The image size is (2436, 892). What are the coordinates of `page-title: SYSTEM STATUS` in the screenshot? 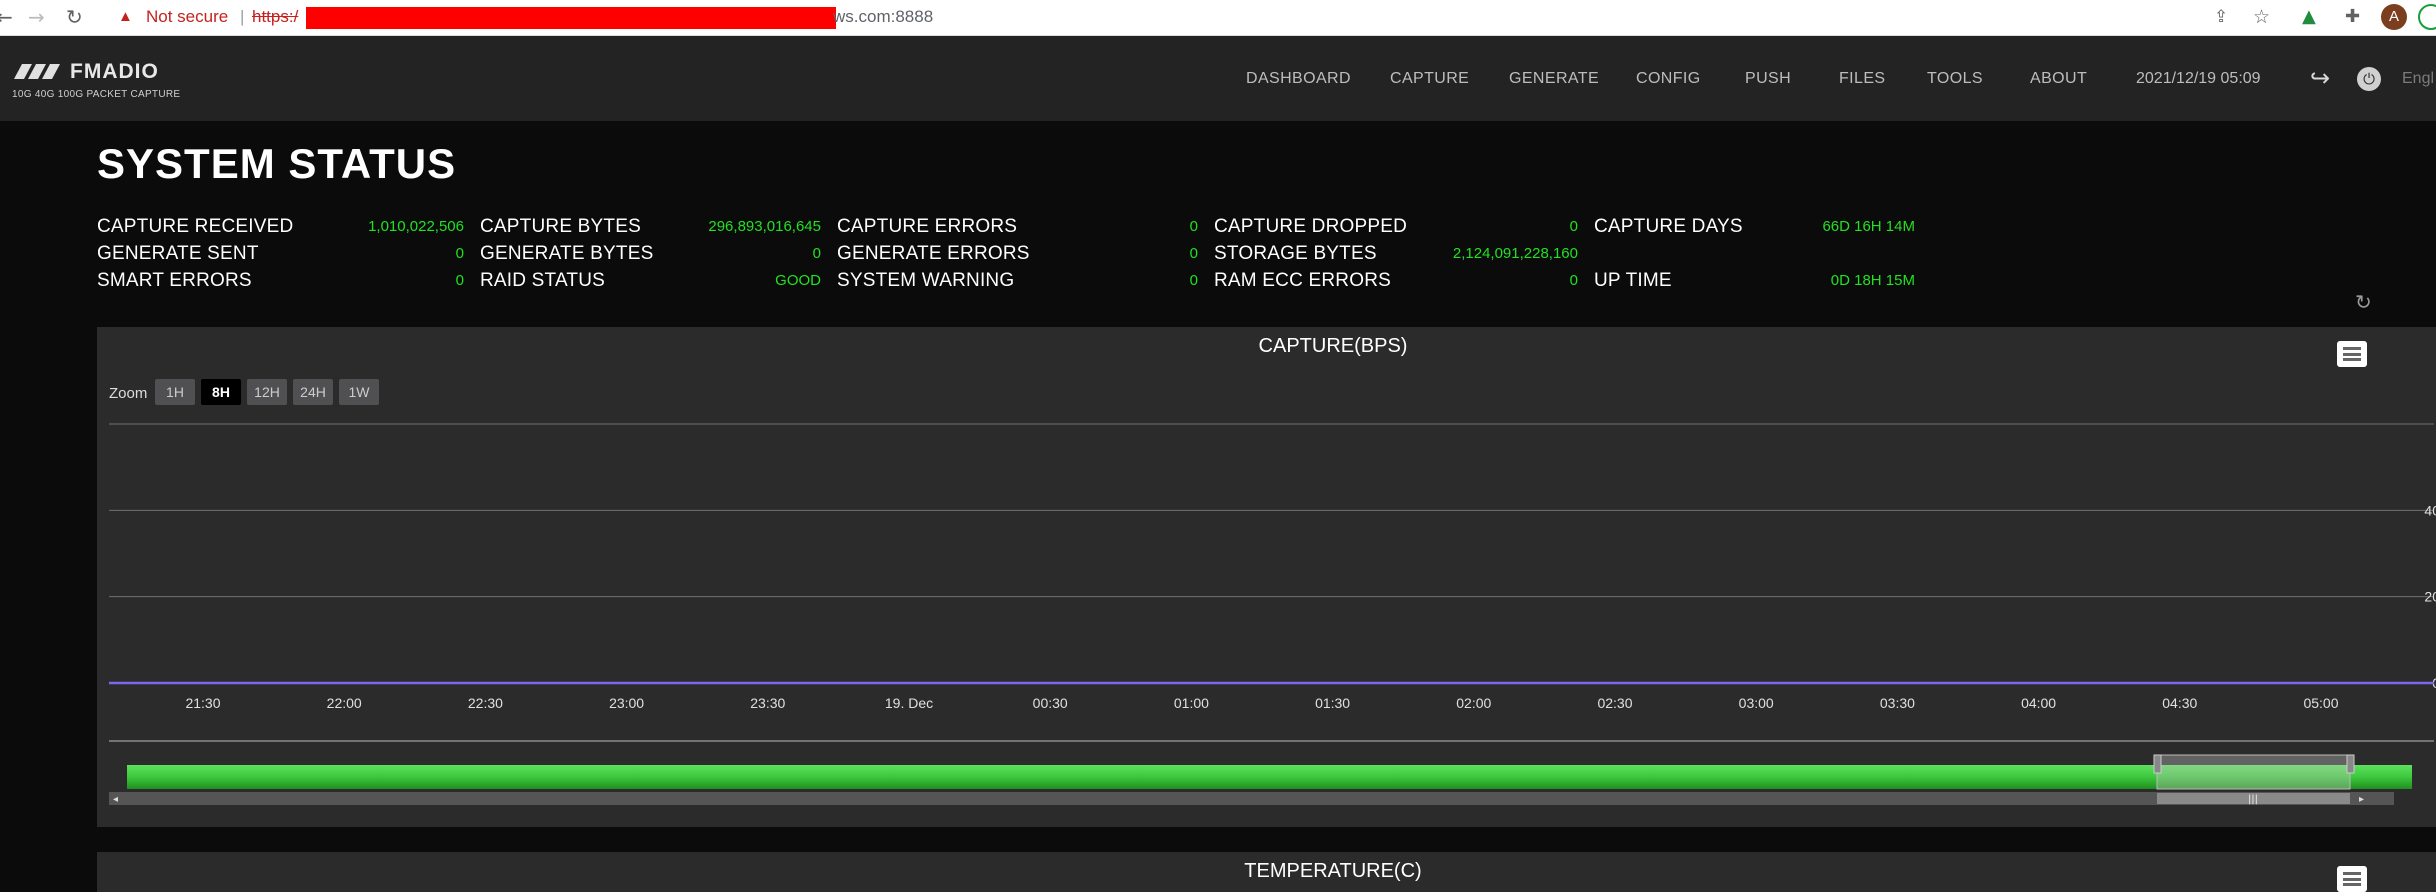 It's located at (277, 163).